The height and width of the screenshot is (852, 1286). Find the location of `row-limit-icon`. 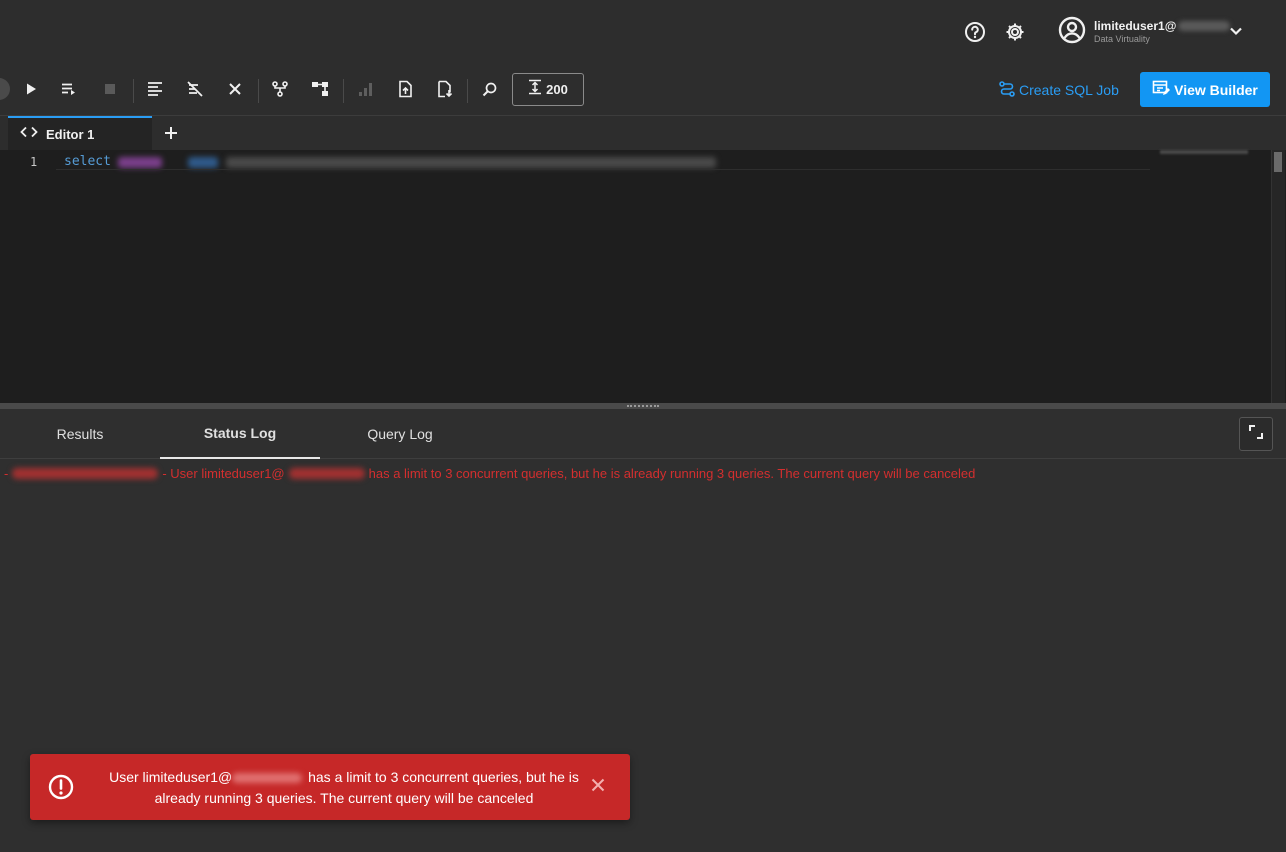

row-limit-icon is located at coordinates (535, 89).